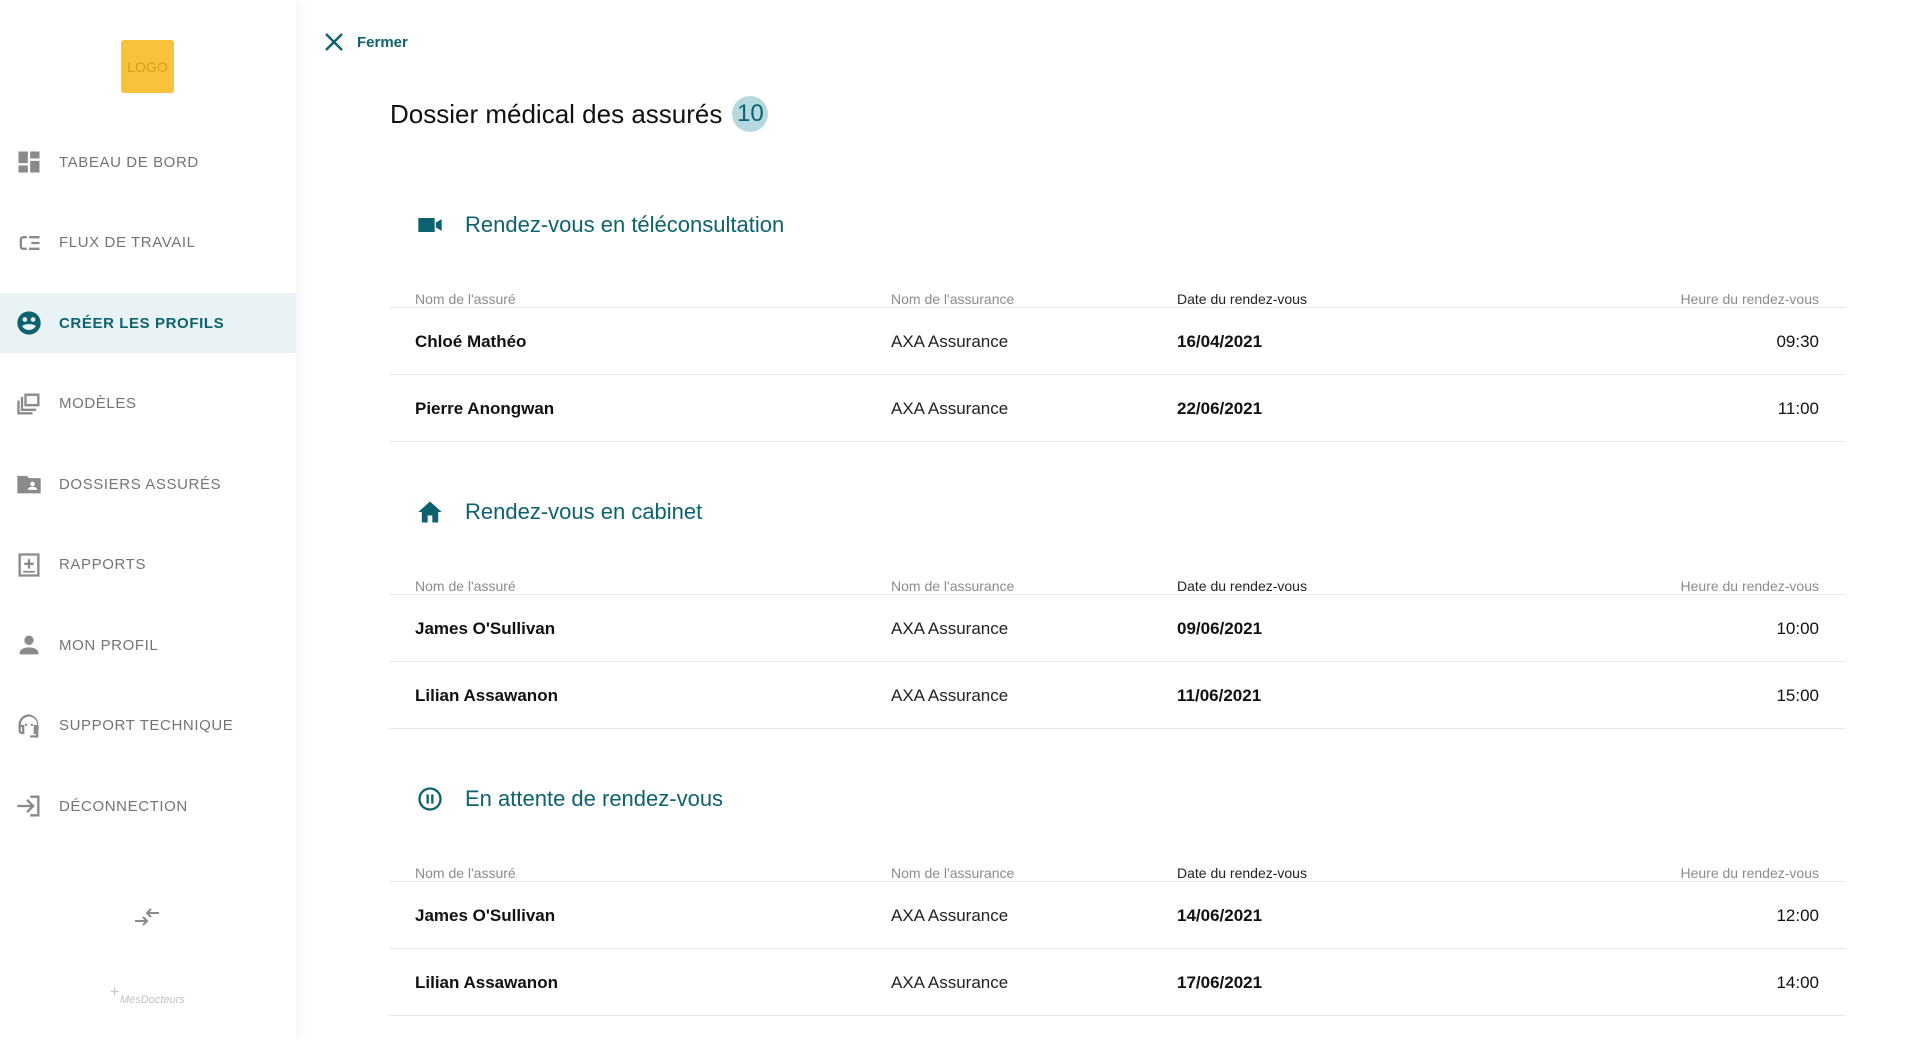 This screenshot has width=1920, height=1040. Describe the element at coordinates (485, 408) in the screenshot. I see `cell-name: Pierre Anongwan` at that location.